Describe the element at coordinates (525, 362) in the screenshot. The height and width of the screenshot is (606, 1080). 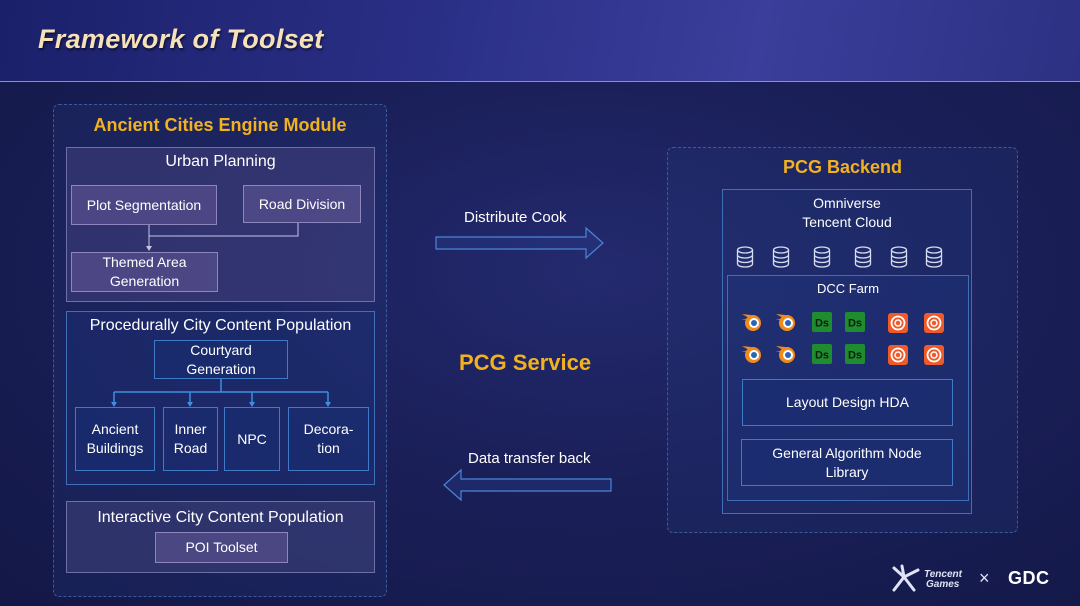
I see `pcg-service-label: PCG Service` at that location.